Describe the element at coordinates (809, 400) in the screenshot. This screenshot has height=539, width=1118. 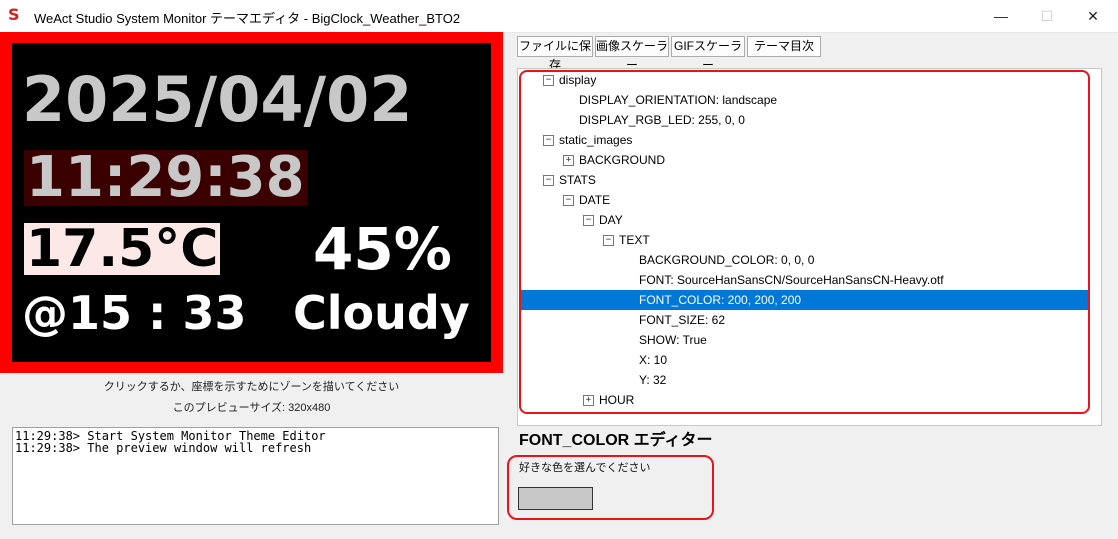
I see `tree-node-hour: + HOUR` at that location.